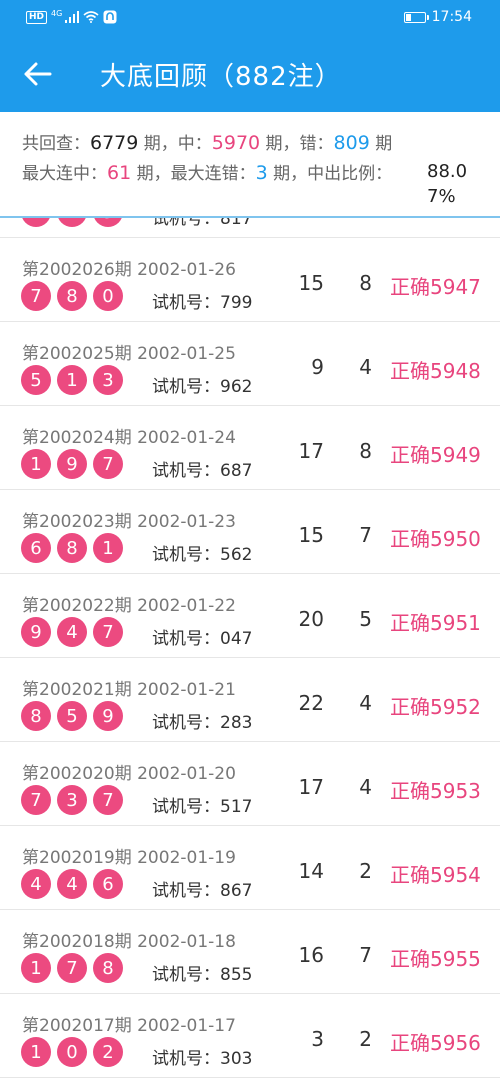 This screenshot has height=1083, width=500. Describe the element at coordinates (317, 367) in the screenshot. I see `value-1: 9` at that location.